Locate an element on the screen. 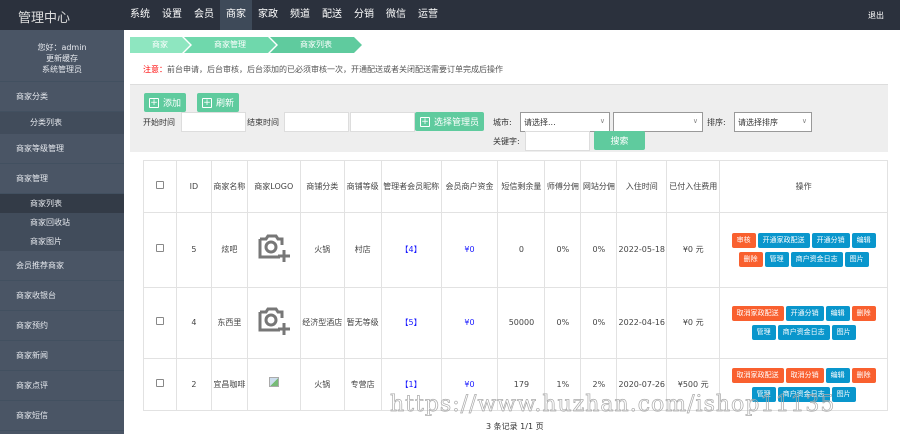  cell-date: 2022-05-18 is located at coordinates (642, 250).